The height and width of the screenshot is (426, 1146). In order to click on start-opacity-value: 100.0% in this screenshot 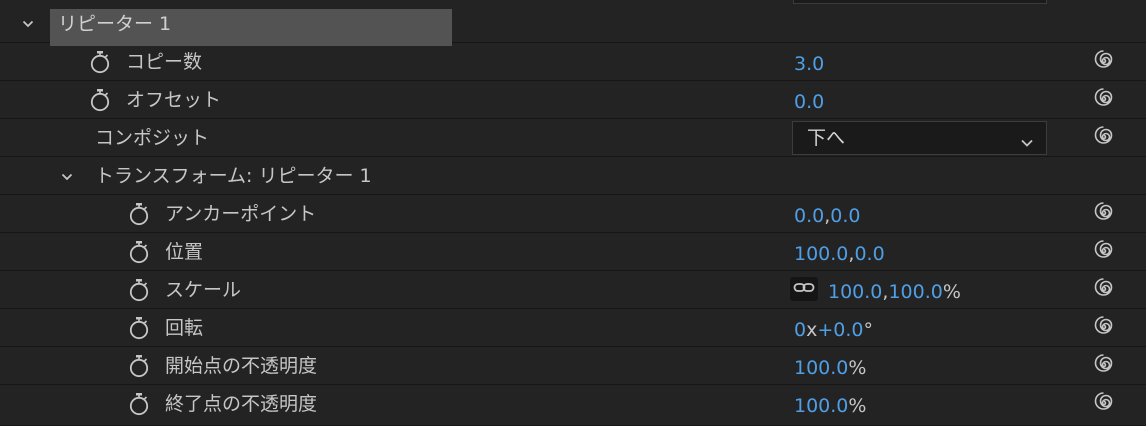, I will do `click(830, 368)`.